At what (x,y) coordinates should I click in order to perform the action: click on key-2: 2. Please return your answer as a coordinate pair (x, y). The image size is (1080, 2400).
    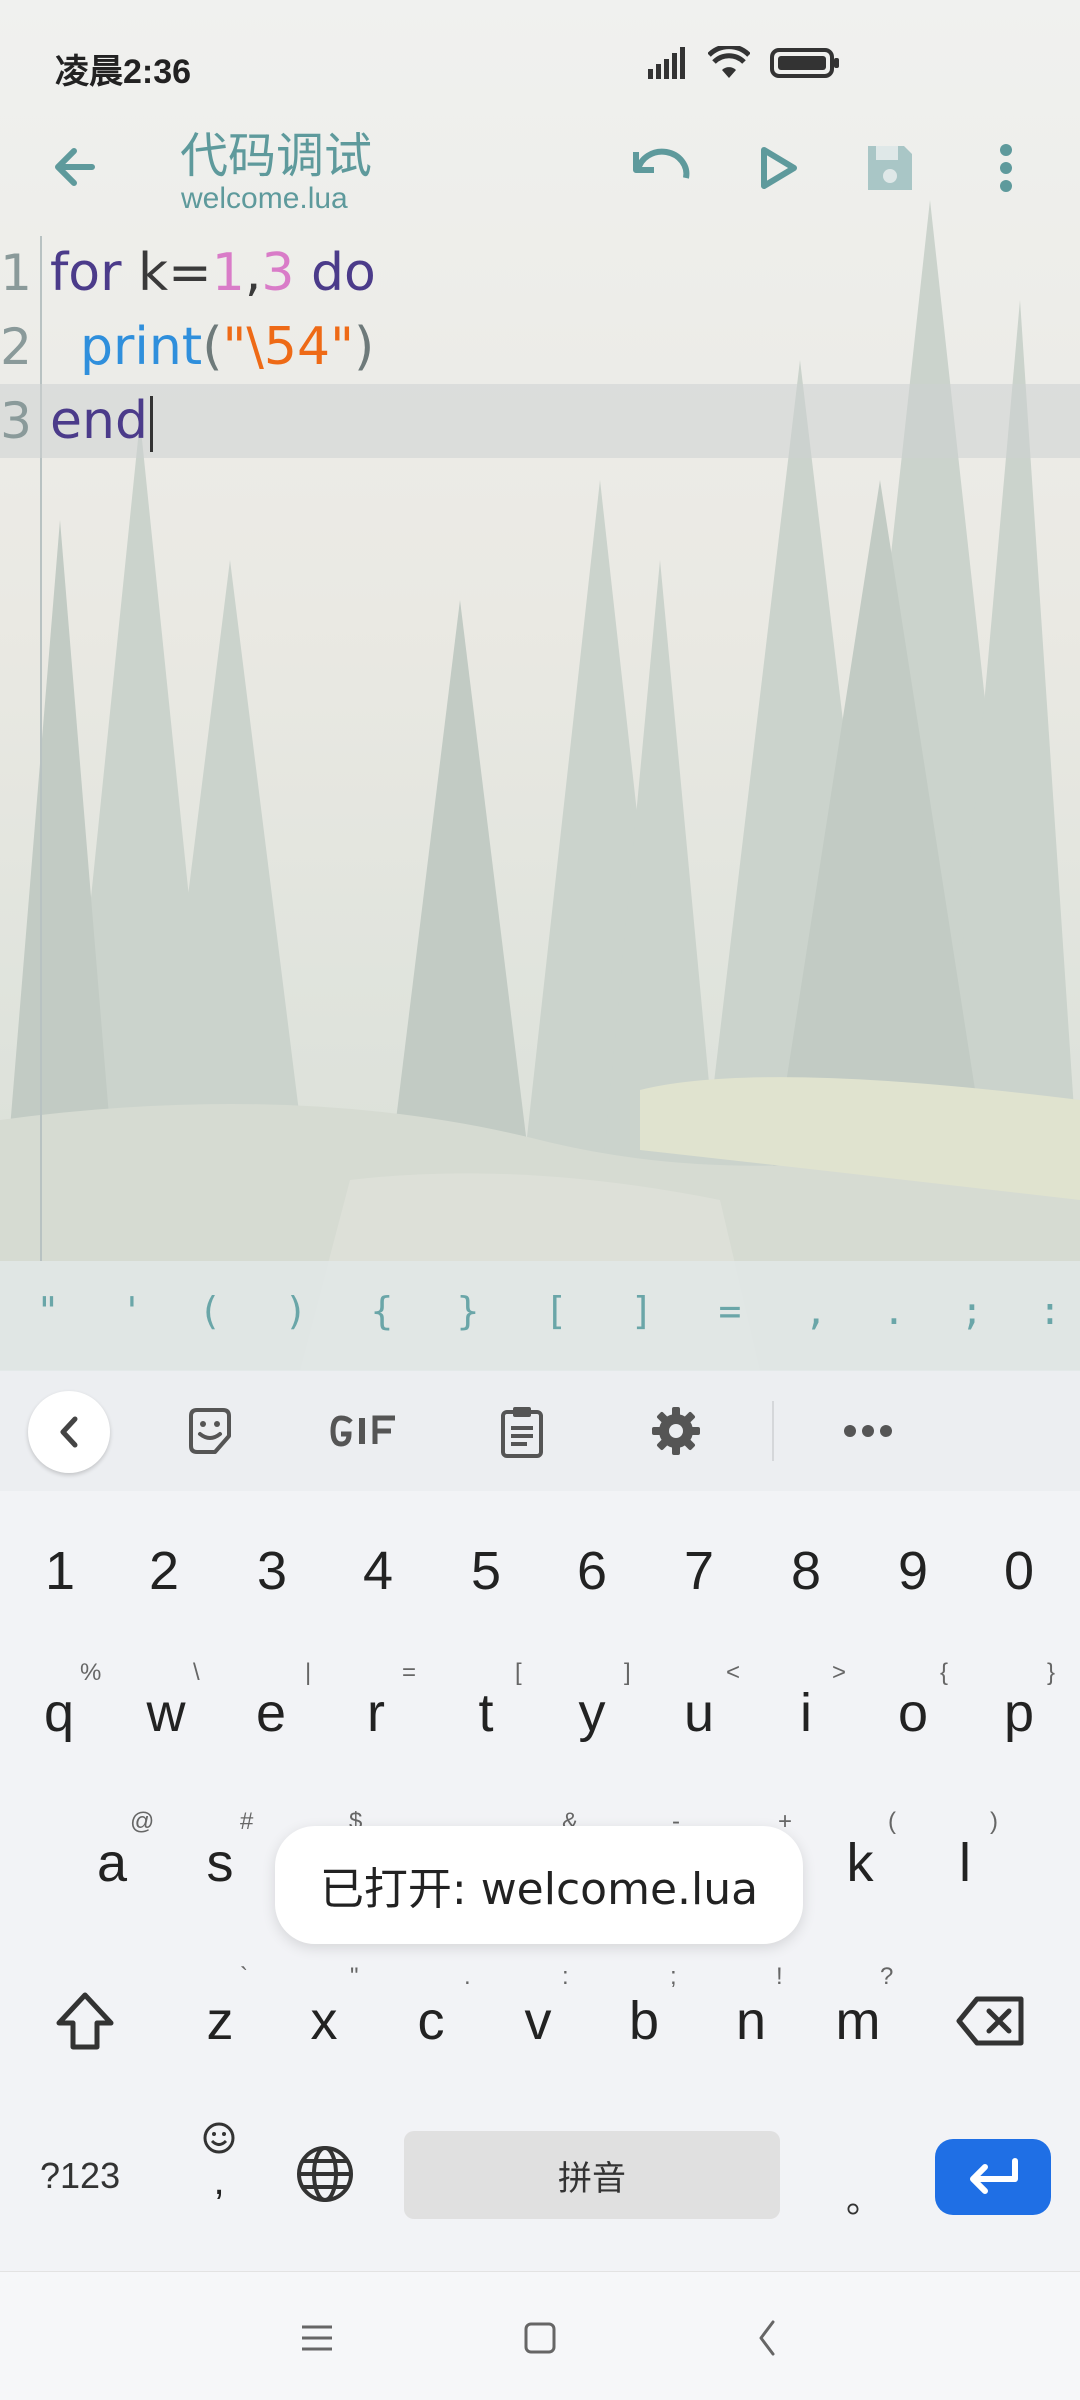
    Looking at the image, I should click on (164, 1571).